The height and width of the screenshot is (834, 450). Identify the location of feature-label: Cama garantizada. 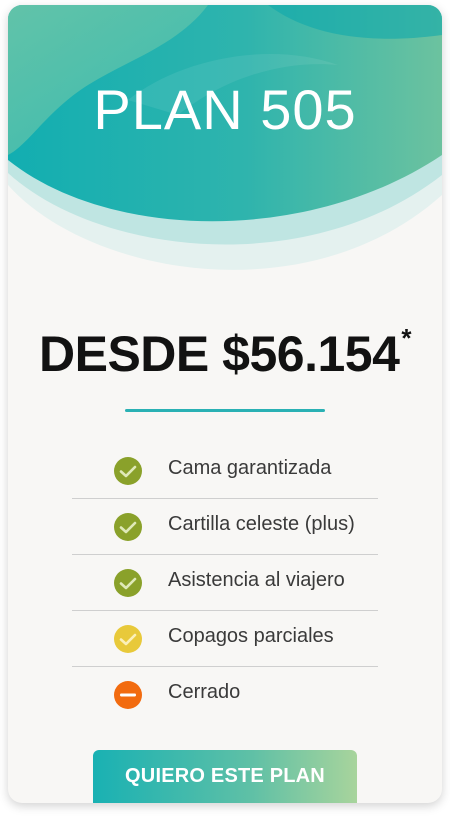
(250, 468).